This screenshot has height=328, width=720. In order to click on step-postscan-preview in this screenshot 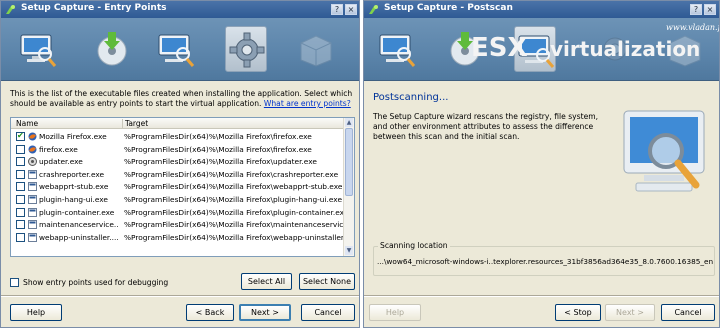, I will do `click(176, 49)`.